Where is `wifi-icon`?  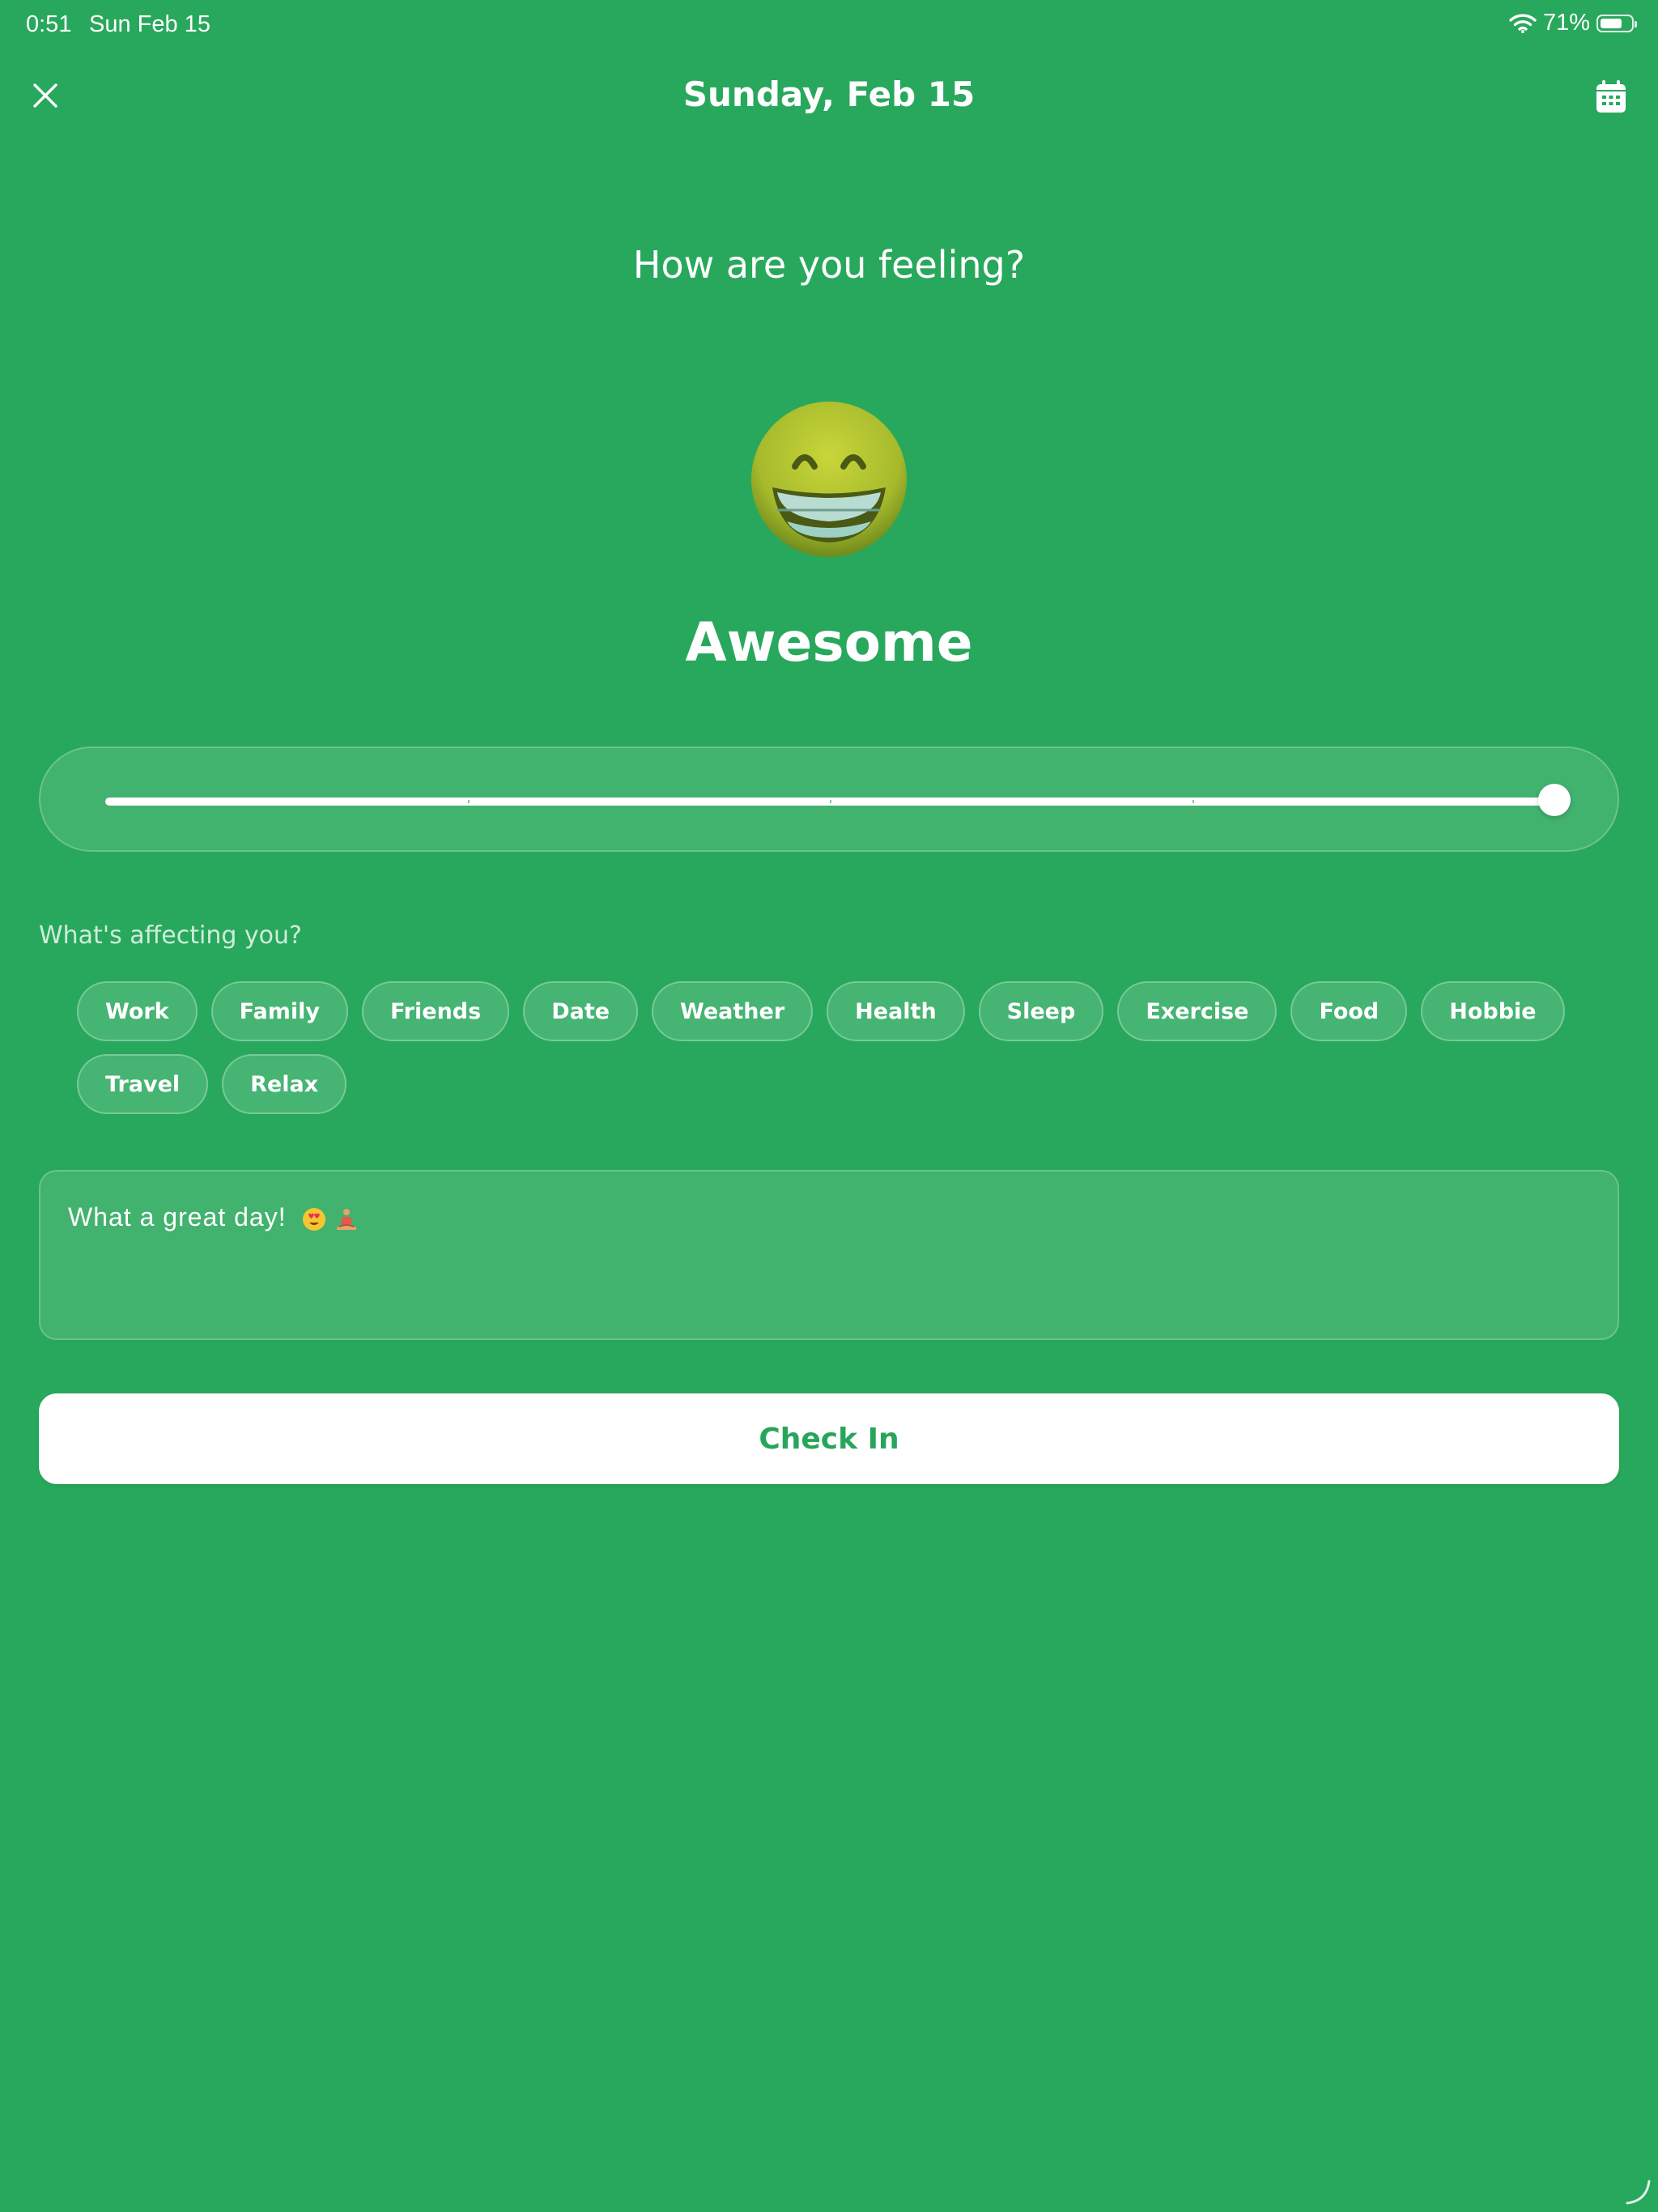
wifi-icon is located at coordinates (1523, 23).